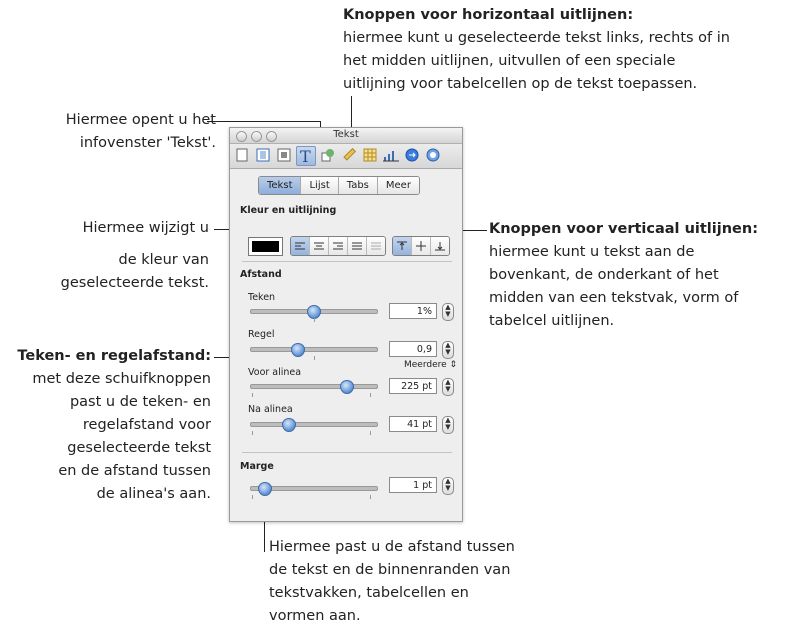  What do you see at coordinates (275, 372) in the screenshot?
I see `voor-alinea-label: Voor alinea` at bounding box center [275, 372].